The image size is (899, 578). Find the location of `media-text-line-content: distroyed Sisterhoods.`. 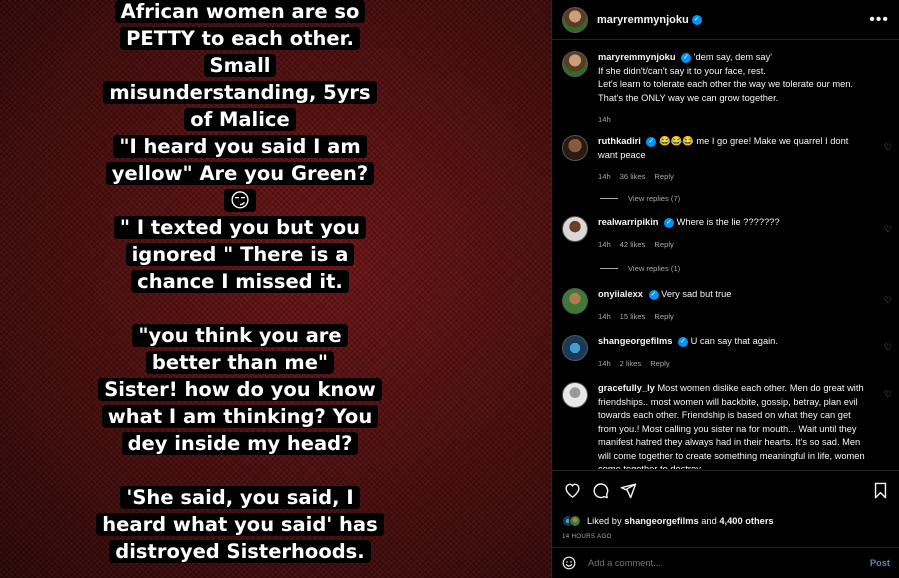

media-text-line-content: distroyed Sisterhoods. is located at coordinates (240, 551).